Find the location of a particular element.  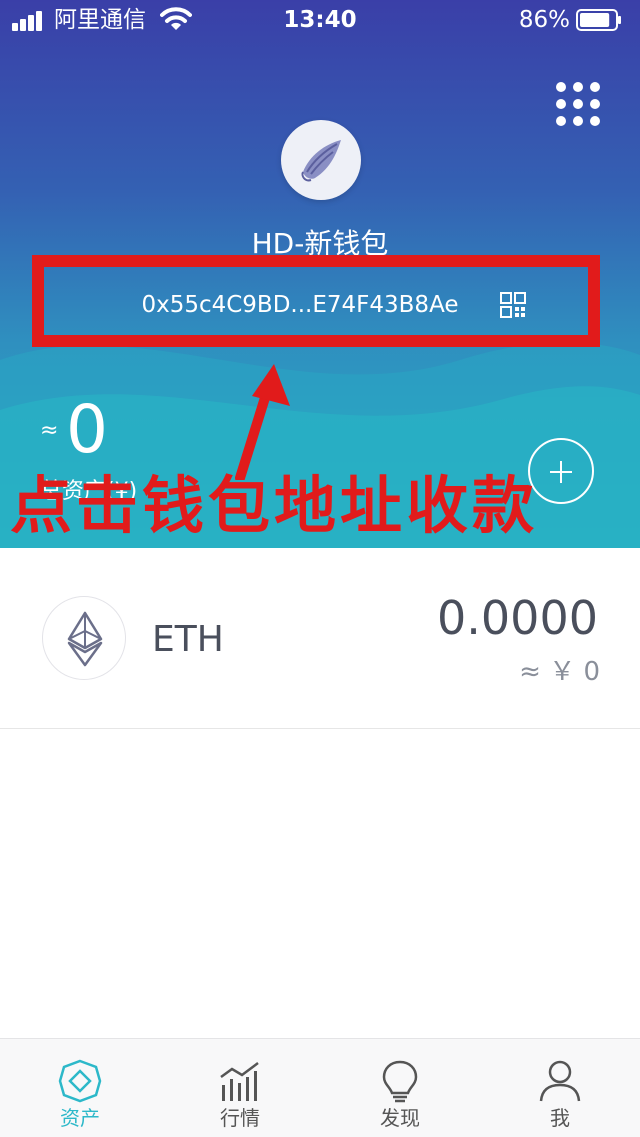

grid-menu-icon is located at coordinates (578, 104).